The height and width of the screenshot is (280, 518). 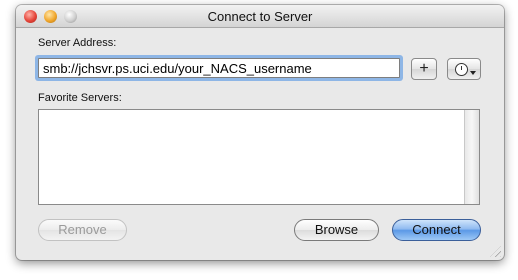 I want to click on favorite-servers-label: Favorite Servers:, so click(x=80, y=98).